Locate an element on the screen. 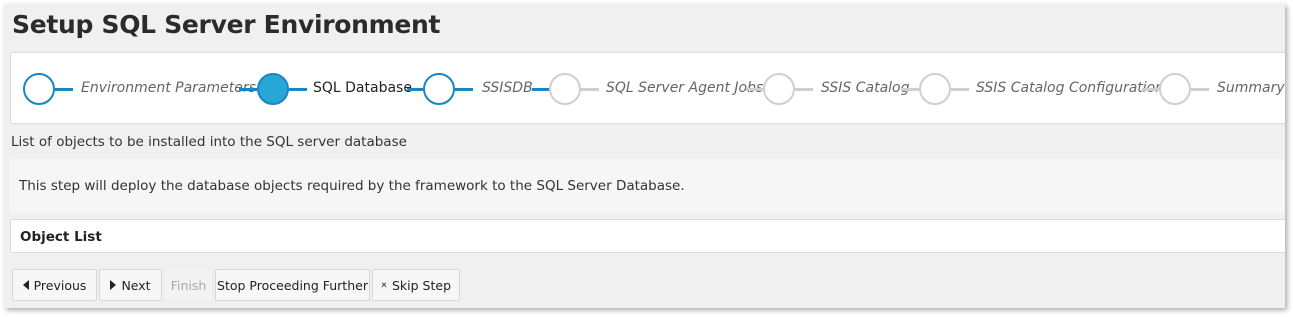 The height and width of the screenshot is (317, 1293). object-list-panel: Object List is located at coordinates (647, 236).